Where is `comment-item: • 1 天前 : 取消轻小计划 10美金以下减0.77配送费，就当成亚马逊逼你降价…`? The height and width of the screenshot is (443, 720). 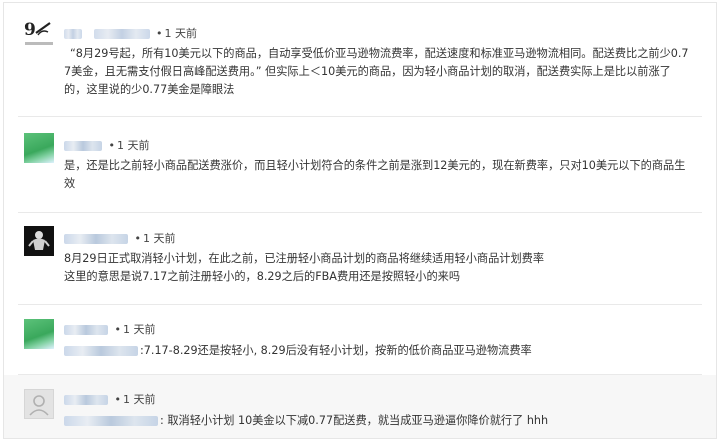 comment-item: • 1 天前 : 取消轻小计划 10美金以下减0.77配送费，就当成亚马逊逼你降价… is located at coordinates (360, 406).